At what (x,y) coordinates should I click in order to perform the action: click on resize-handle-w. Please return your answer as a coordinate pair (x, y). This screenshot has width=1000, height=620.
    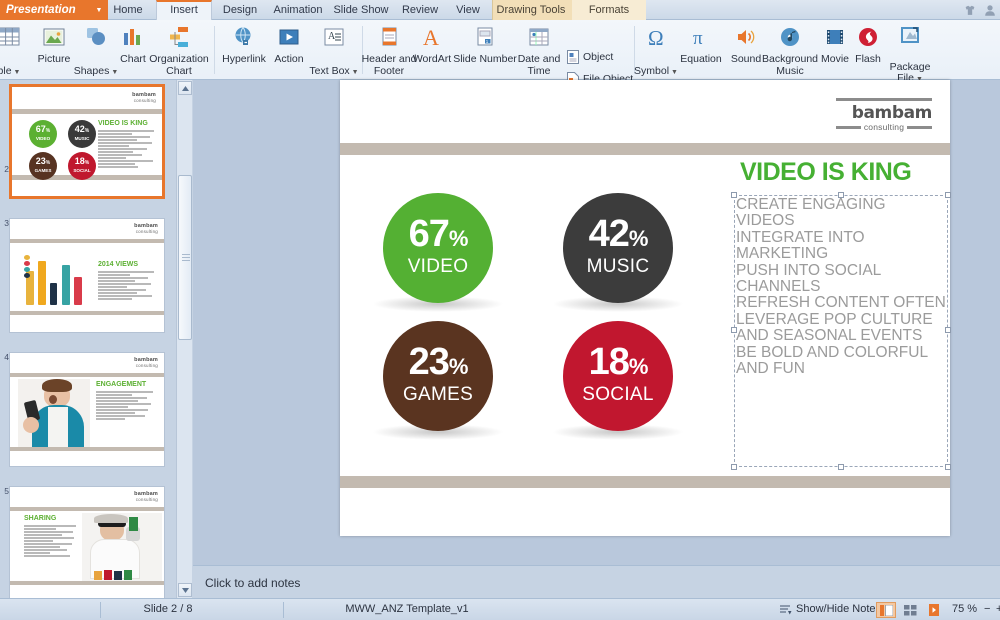
    Looking at the image, I should click on (734, 330).